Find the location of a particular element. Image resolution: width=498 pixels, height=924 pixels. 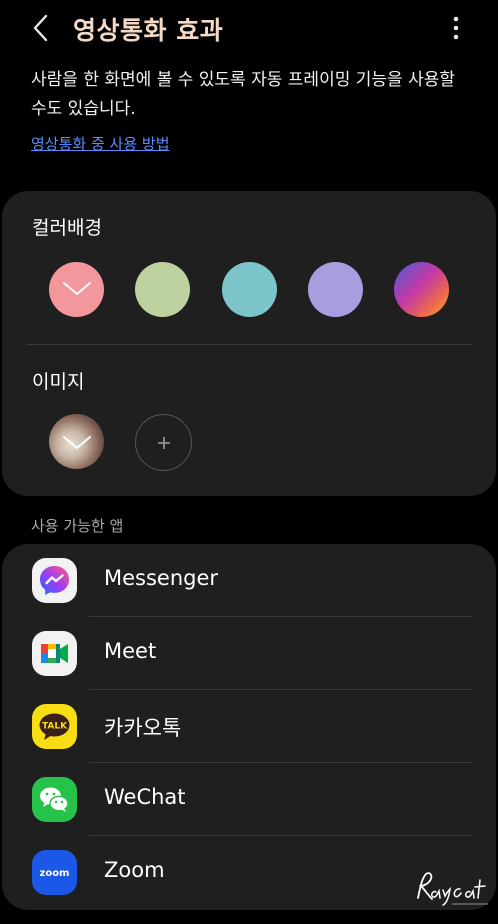

app-row-wechat: WeChat is located at coordinates (249, 799).